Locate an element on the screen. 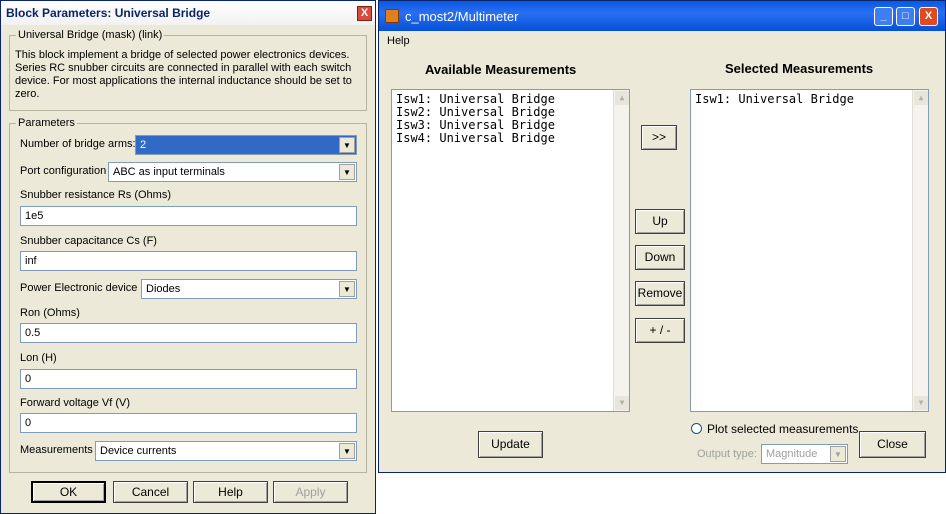  remove-button: Remove is located at coordinates (660, 293).